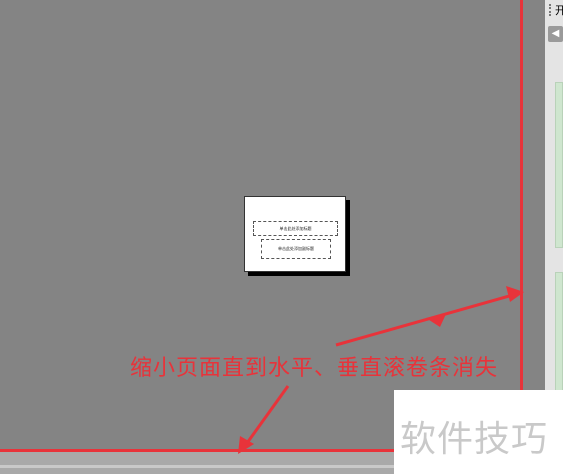 This screenshot has height=474, width=563. I want to click on slide-thumbnail: 单击此处添加标题 单击此处添加副标题, so click(295, 234).